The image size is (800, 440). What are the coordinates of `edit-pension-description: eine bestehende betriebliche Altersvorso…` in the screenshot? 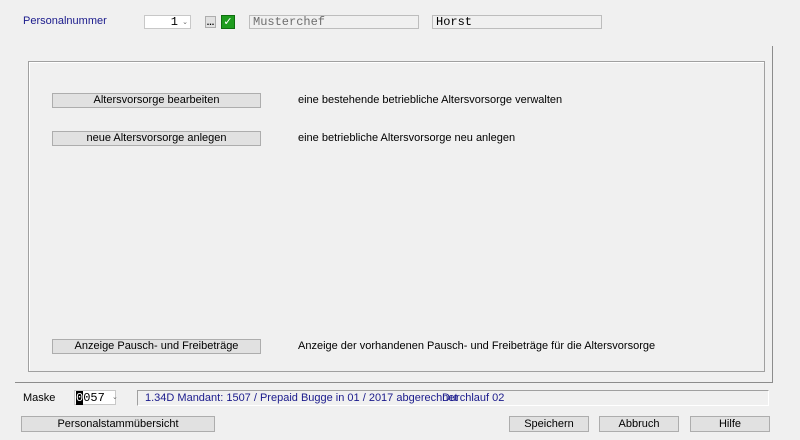 It's located at (430, 100).